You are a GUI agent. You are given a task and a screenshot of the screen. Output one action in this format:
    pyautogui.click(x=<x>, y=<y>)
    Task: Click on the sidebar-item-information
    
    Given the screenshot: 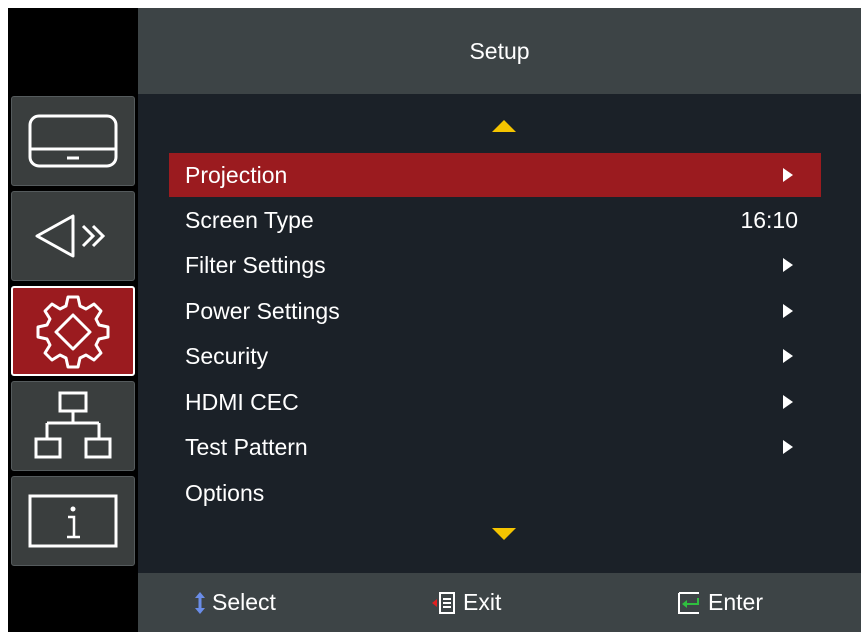 What is the action you would take?
    pyautogui.click(x=73, y=521)
    